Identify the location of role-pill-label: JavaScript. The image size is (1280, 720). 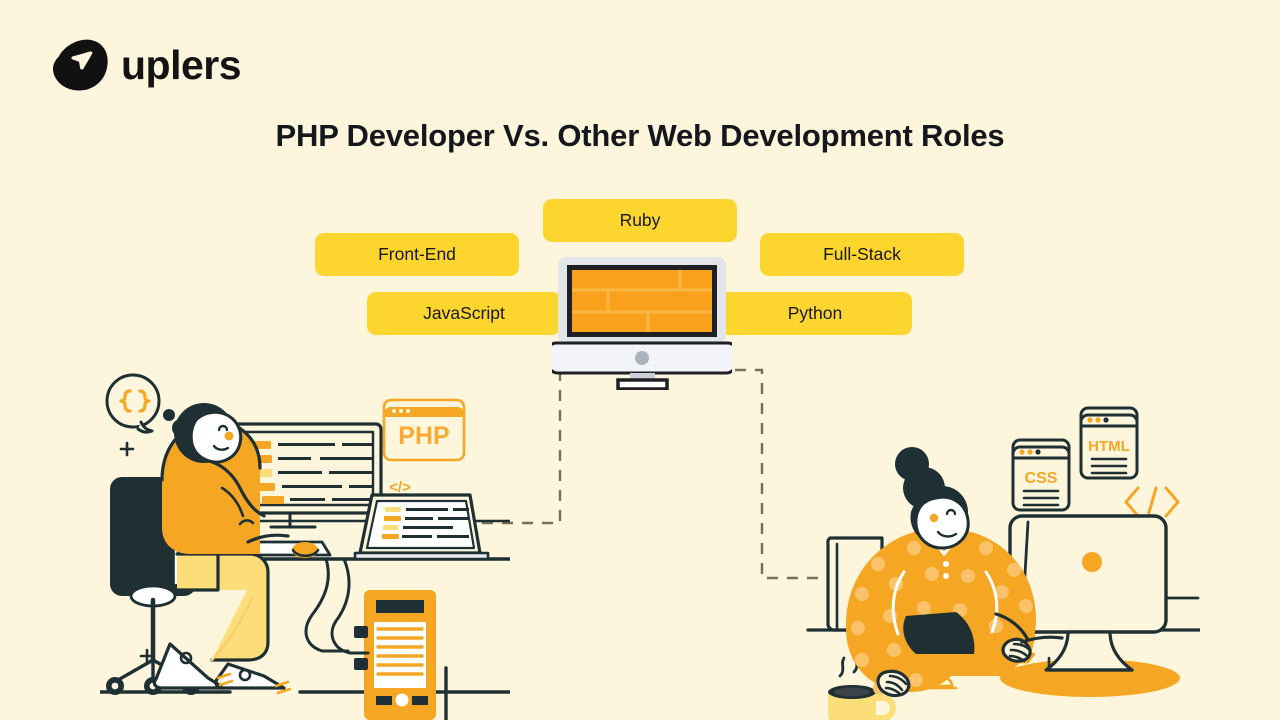
(464, 313).